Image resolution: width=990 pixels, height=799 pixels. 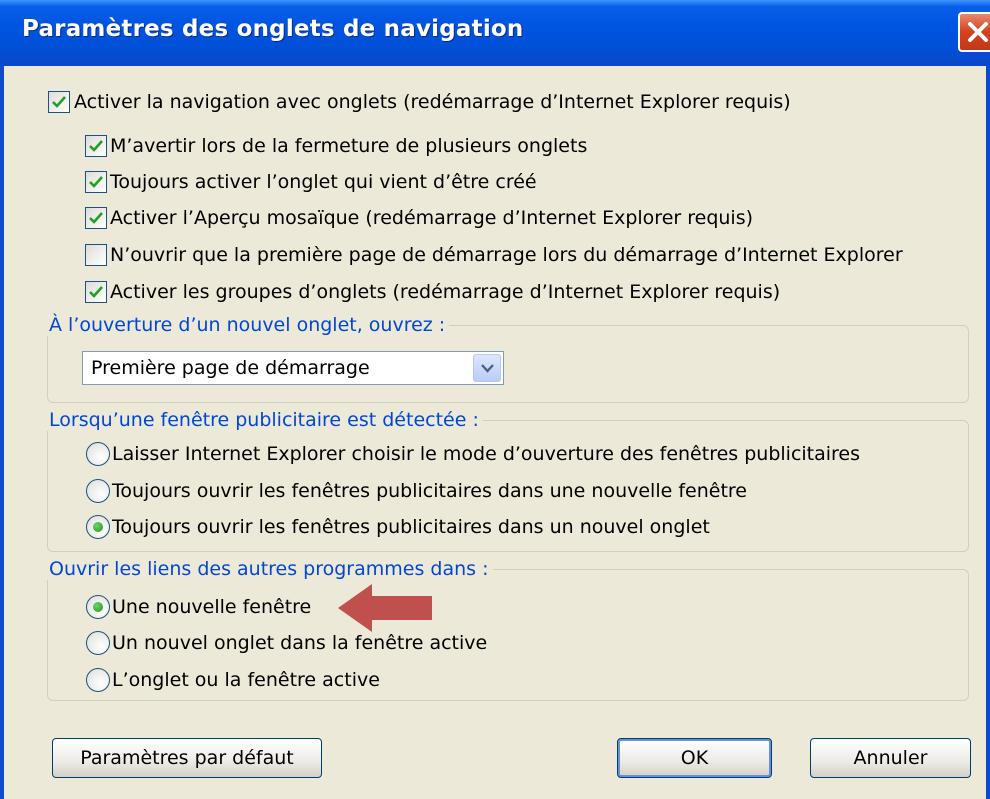 I want to click on warn-close-multiple-tabs-checkbox, so click(x=96, y=146).